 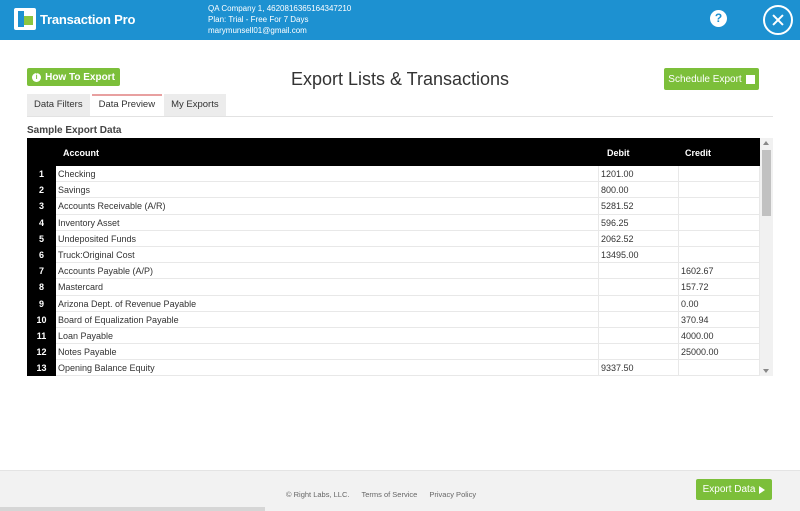 I want to click on bottom-scrollbar, so click(x=132, y=509).